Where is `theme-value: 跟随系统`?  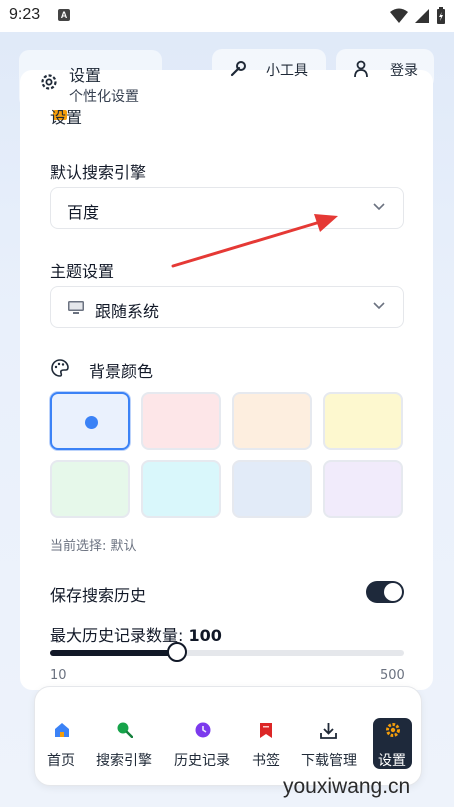
theme-value: 跟随系统 is located at coordinates (127, 311).